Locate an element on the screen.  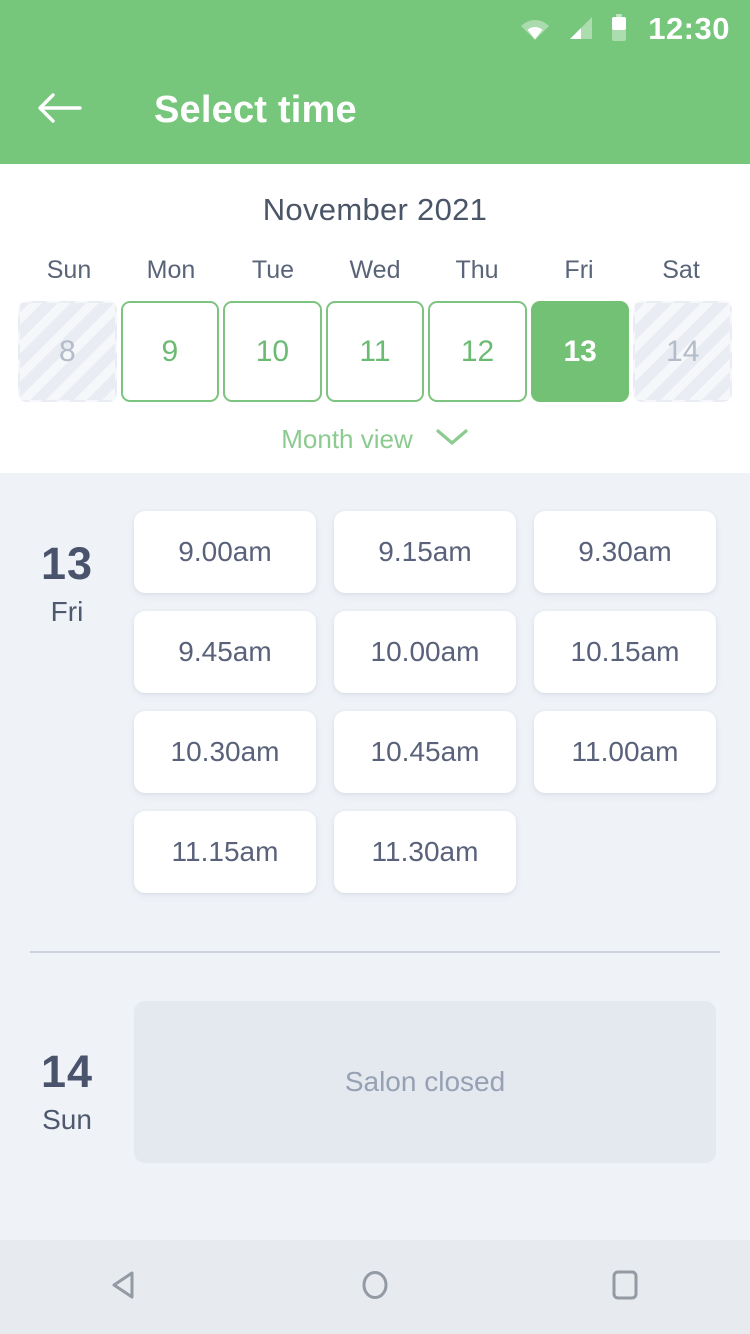
weekday-header-row: Sun Mon Tue Wed Thu Fri Sat is located at coordinates (375, 270).